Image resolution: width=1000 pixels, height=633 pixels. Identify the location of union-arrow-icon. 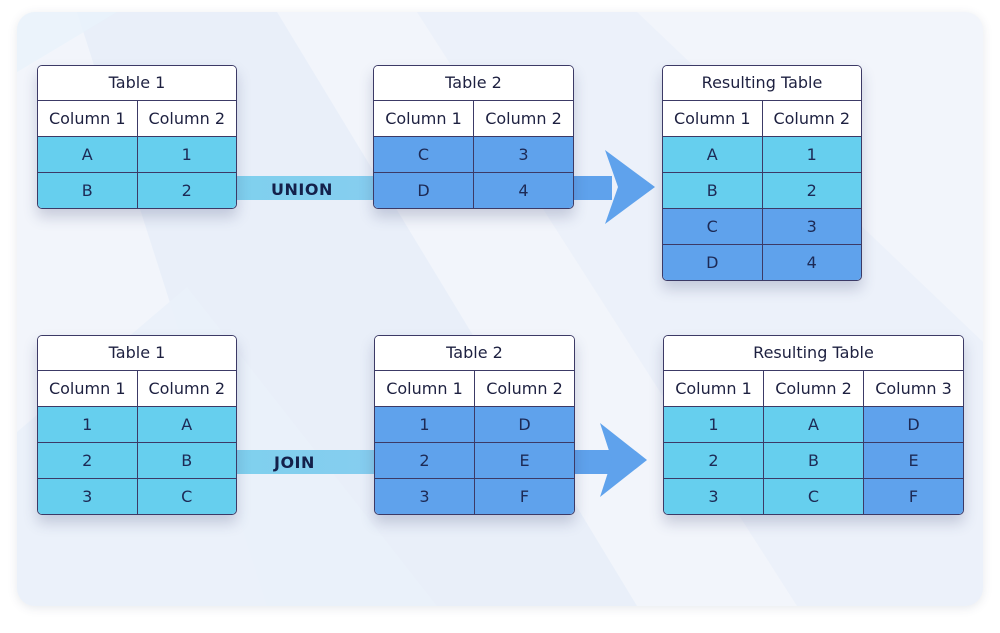
(630, 187).